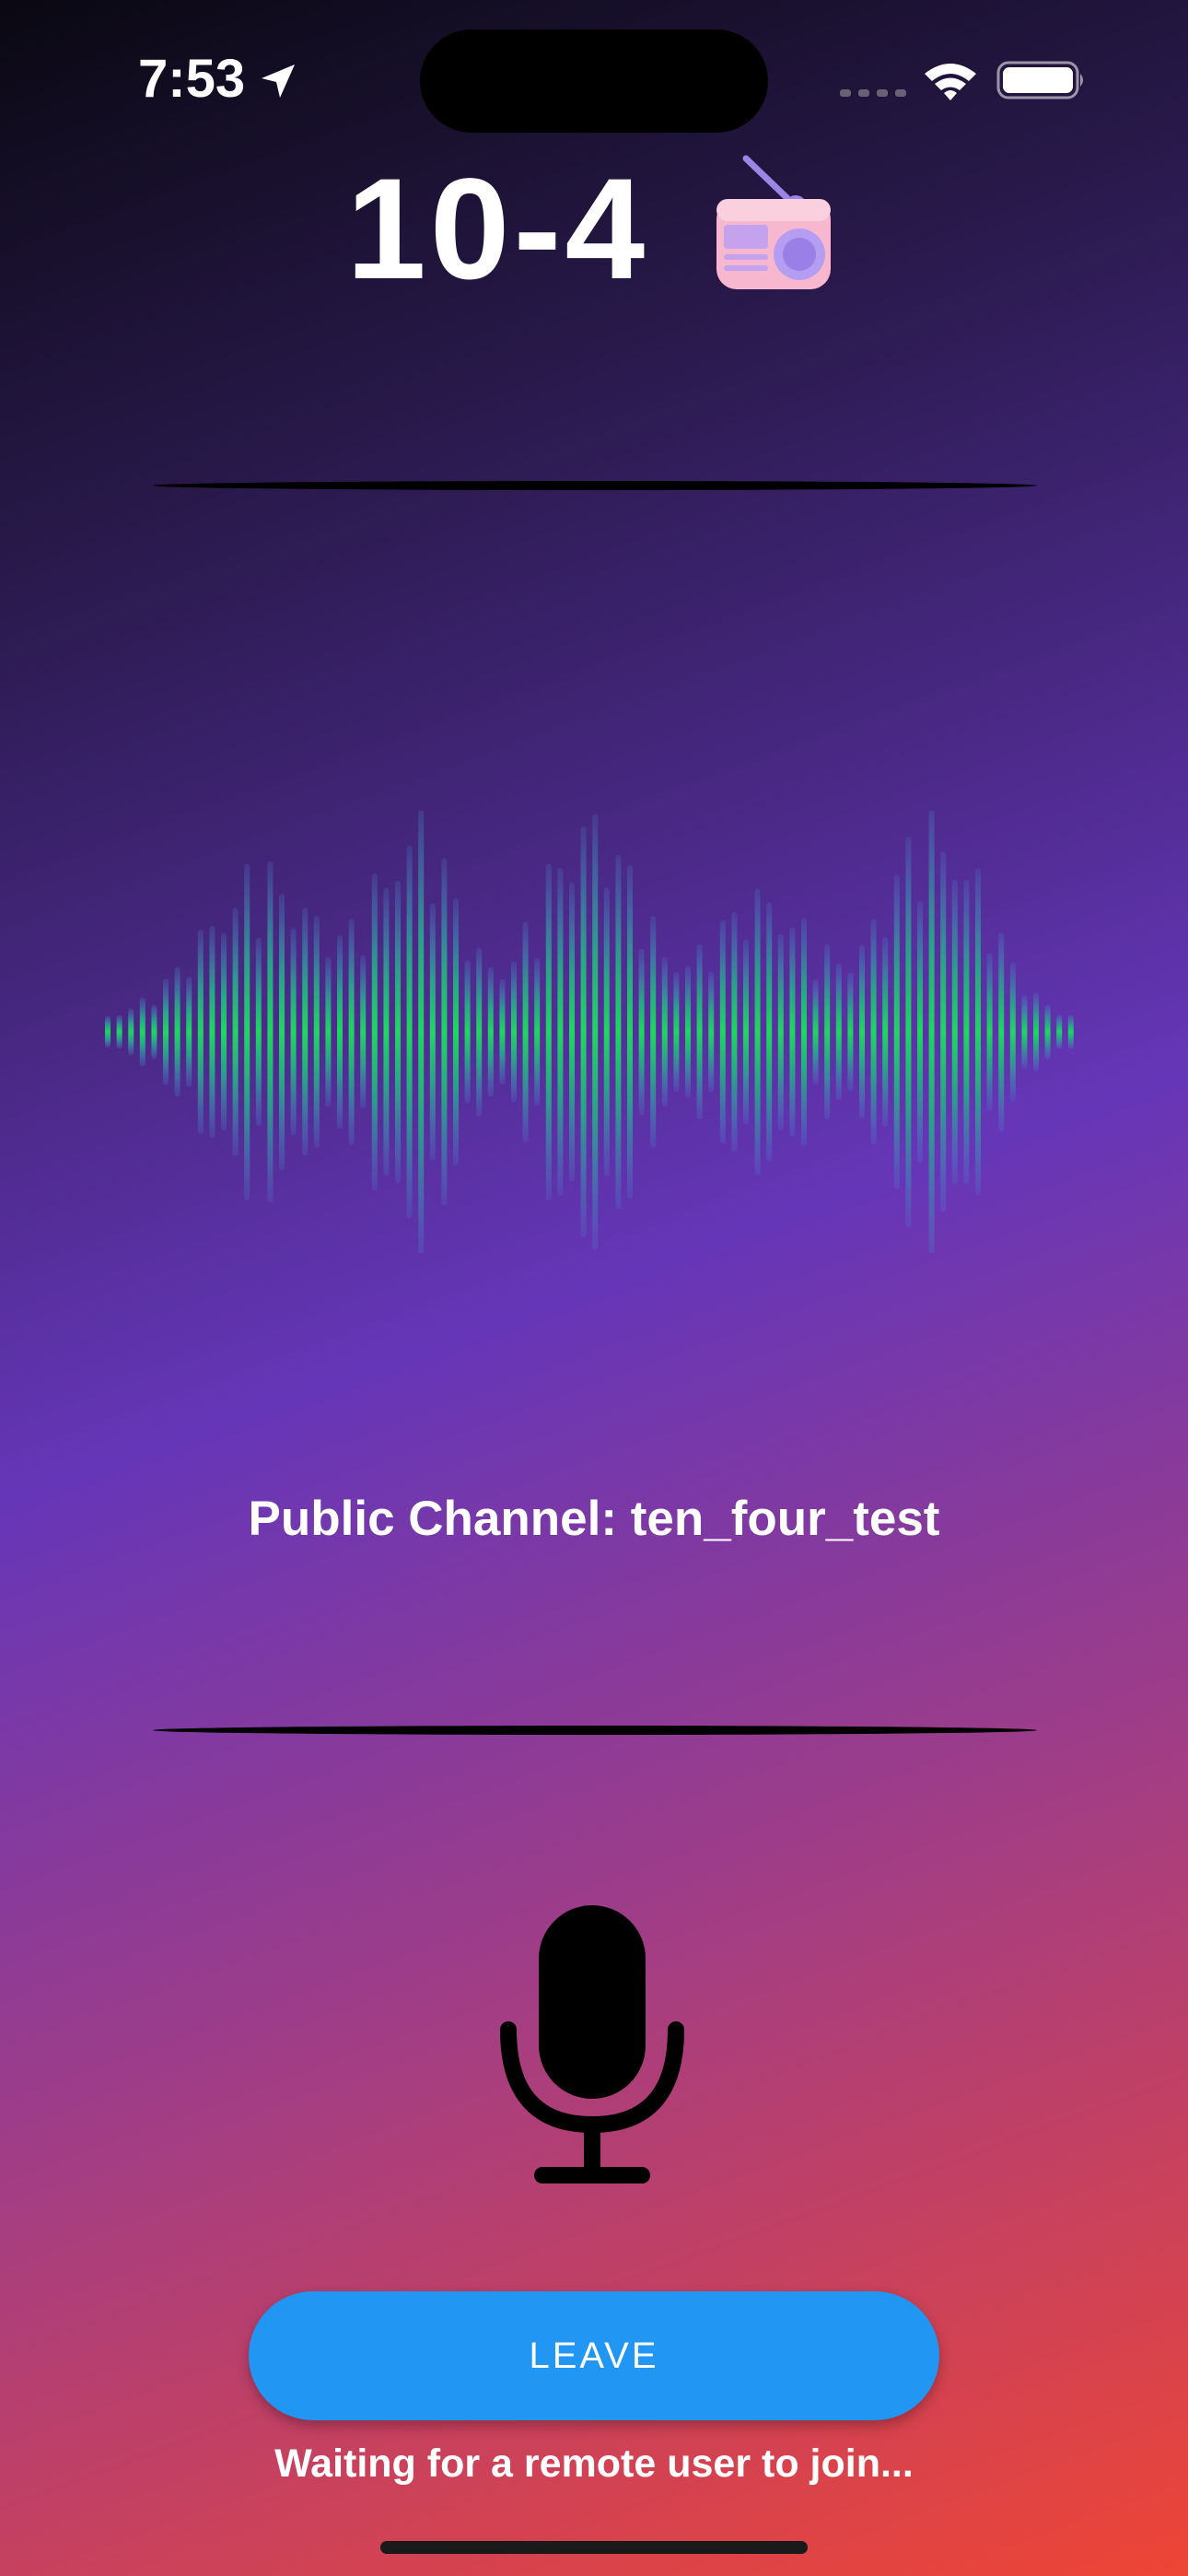 Image resolution: width=1188 pixels, height=2576 pixels. I want to click on leave-button-label: LEAVE, so click(594, 2355).